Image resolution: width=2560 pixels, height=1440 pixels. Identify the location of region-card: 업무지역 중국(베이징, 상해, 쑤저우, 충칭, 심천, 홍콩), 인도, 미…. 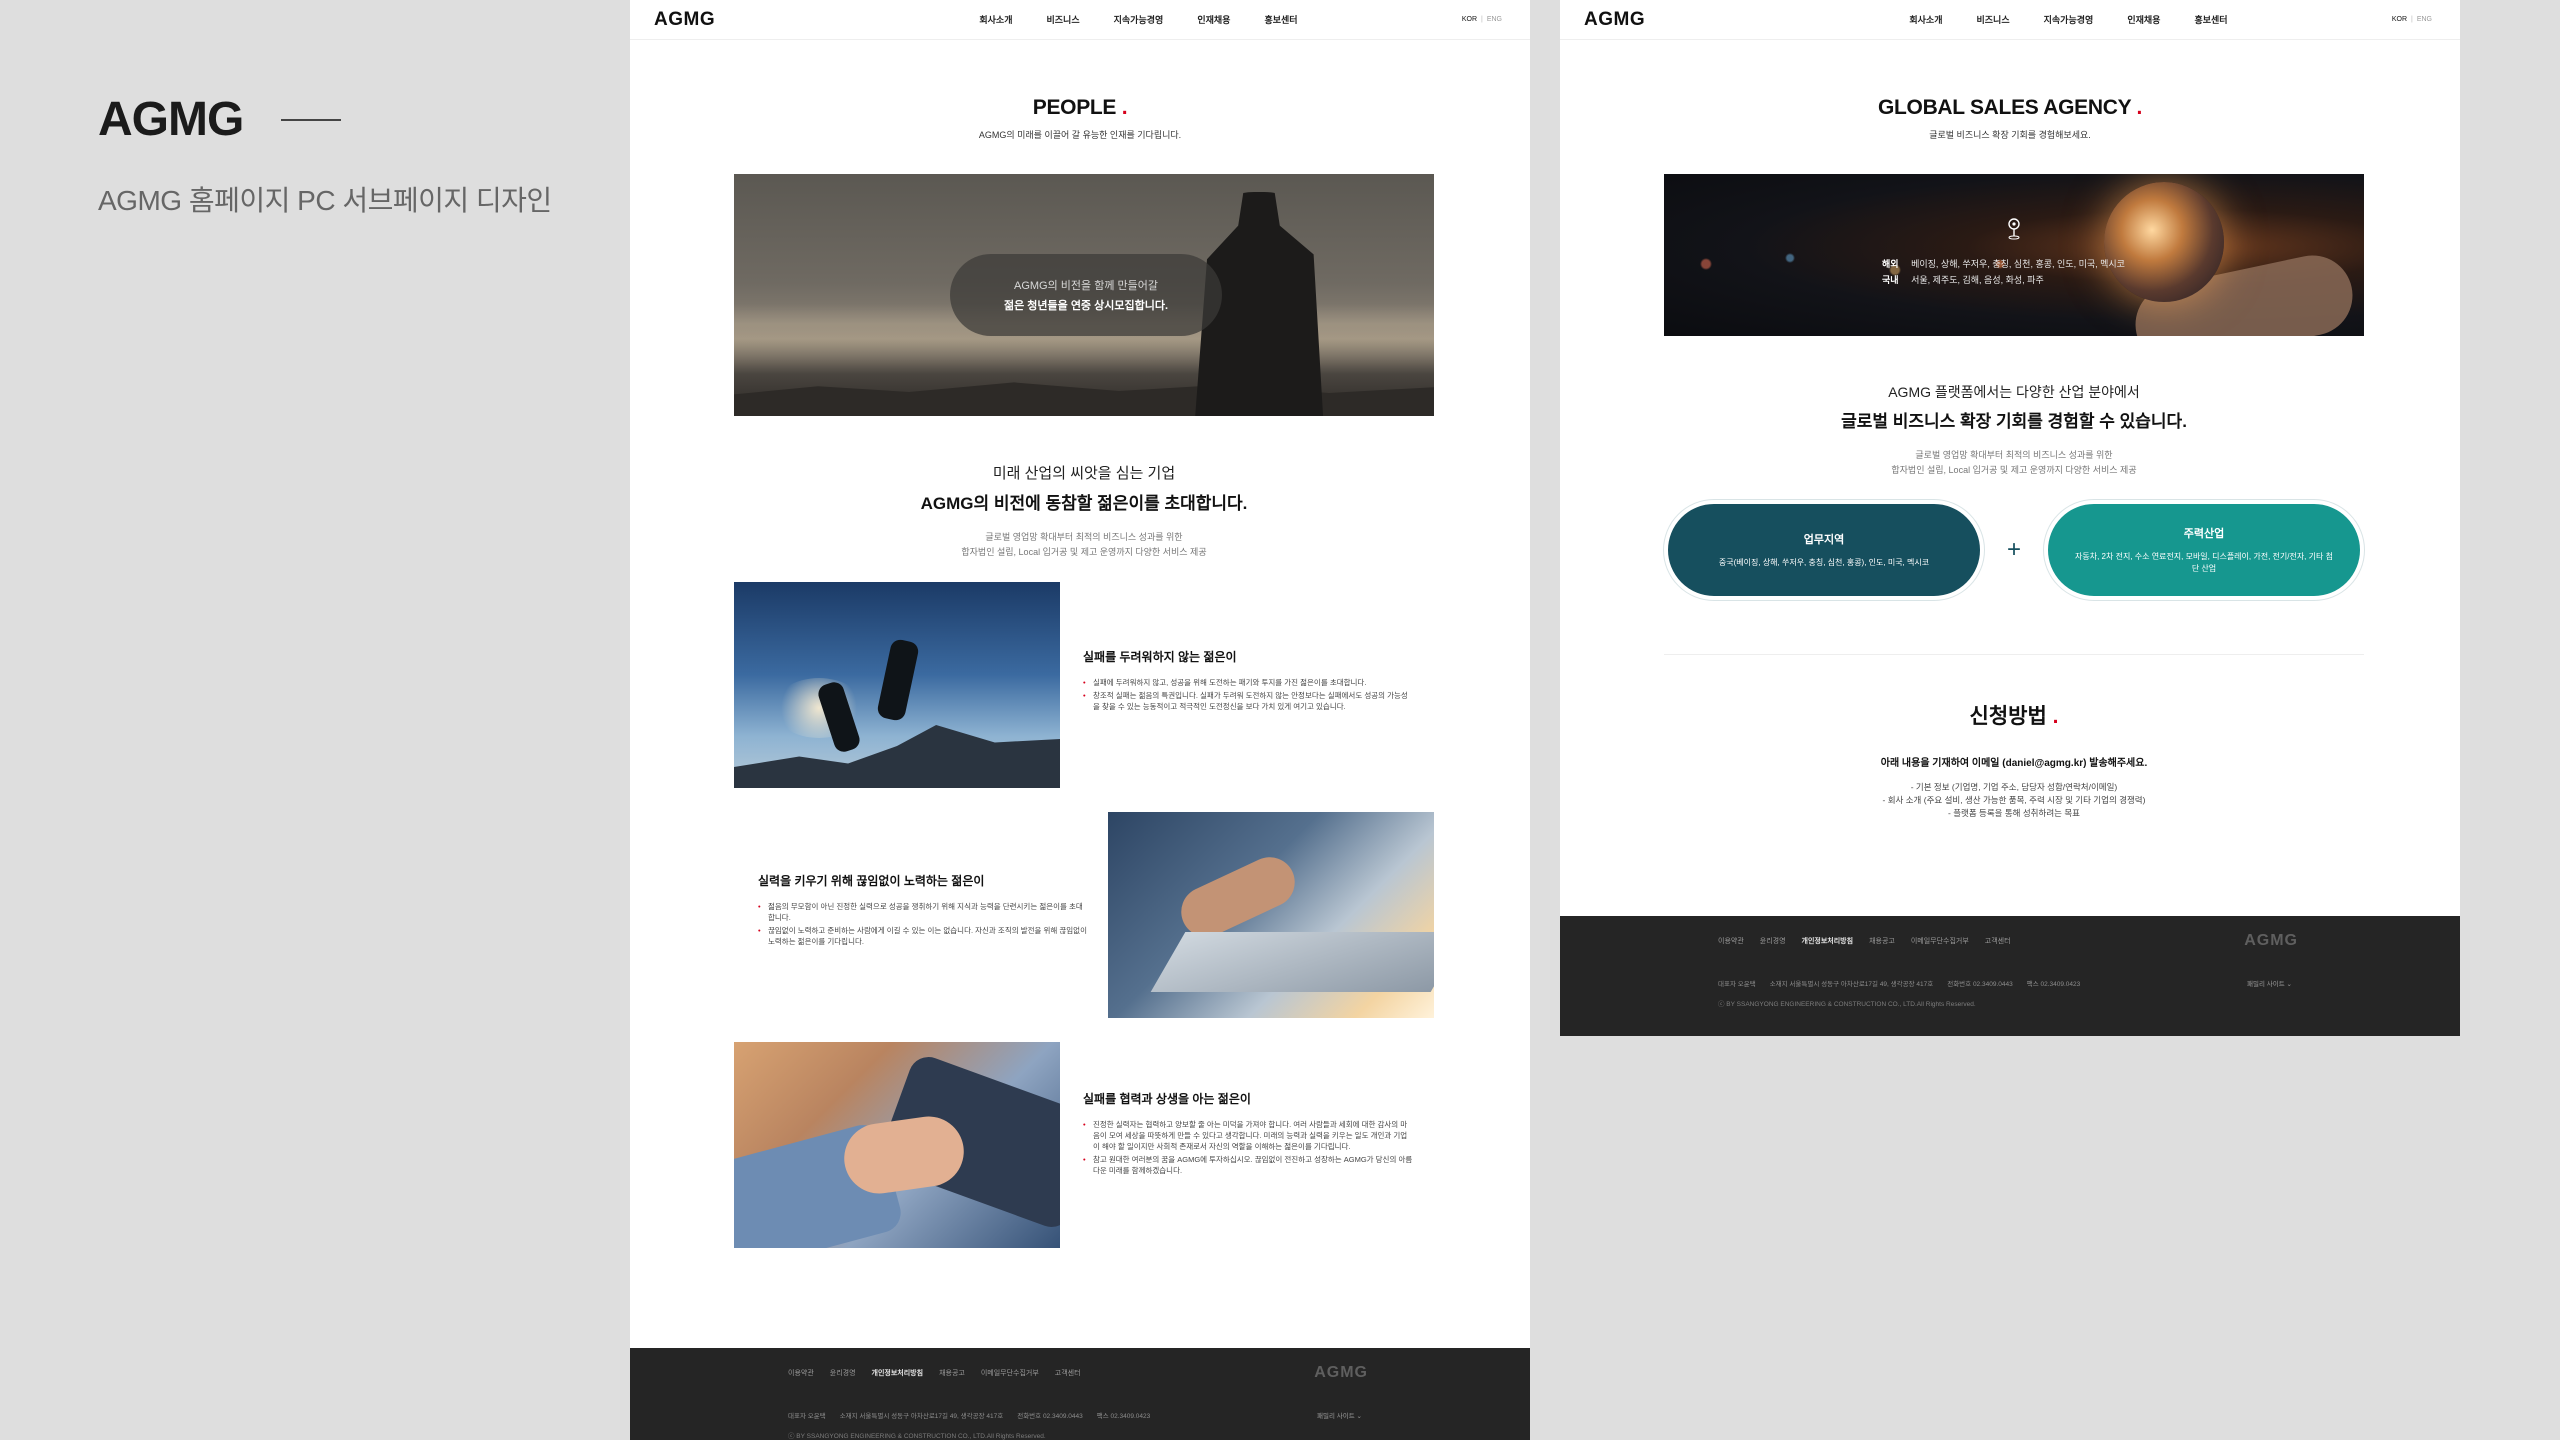
(1824, 550).